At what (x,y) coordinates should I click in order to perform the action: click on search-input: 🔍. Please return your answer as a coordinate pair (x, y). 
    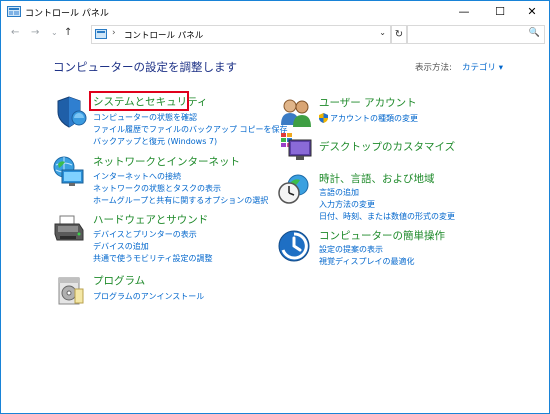
    Looking at the image, I should click on (476, 34).